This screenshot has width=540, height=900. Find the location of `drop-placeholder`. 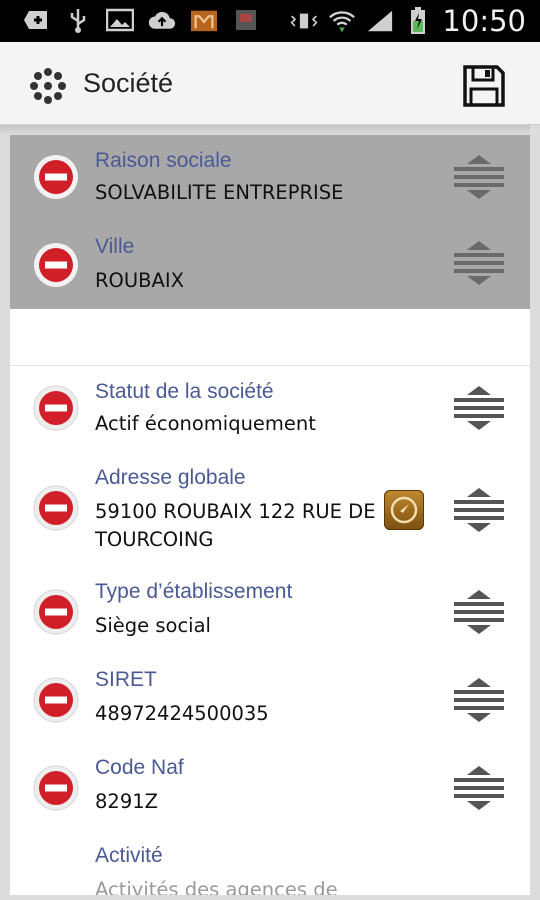

drop-placeholder is located at coordinates (270, 337).